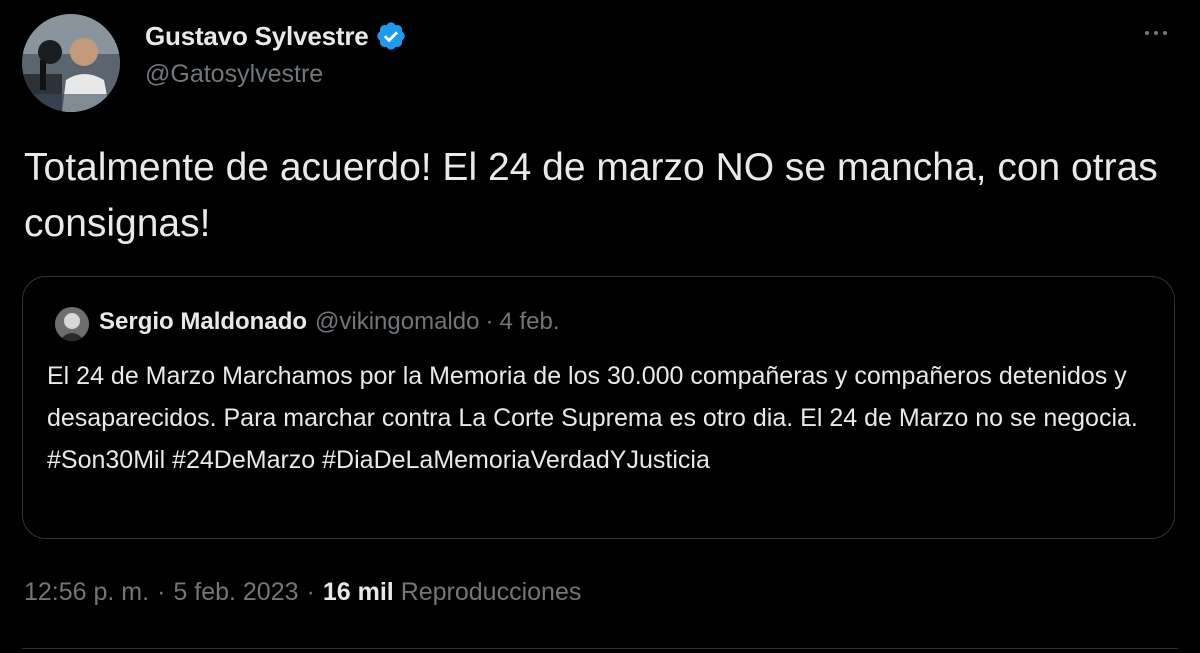 This screenshot has width=1200, height=653. I want to click on author-handle: @Gatosylvestre, so click(234, 74).